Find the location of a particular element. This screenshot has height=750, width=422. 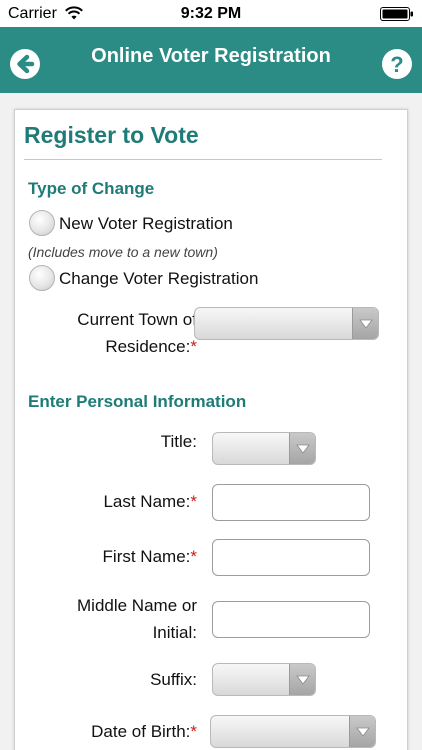

new-registration-hint: (Includes move to a new town) is located at coordinates (123, 252).